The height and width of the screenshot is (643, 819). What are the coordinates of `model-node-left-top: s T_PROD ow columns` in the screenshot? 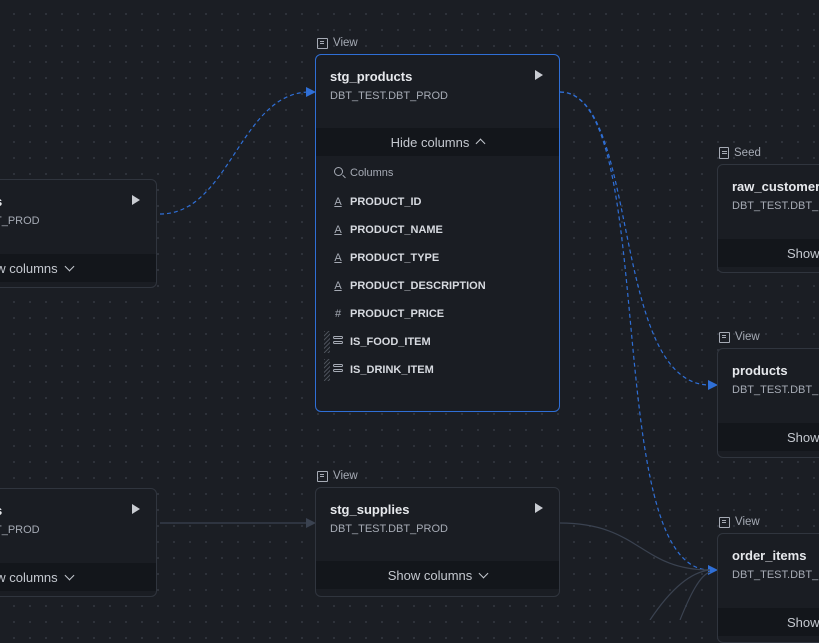 It's located at (78, 233).